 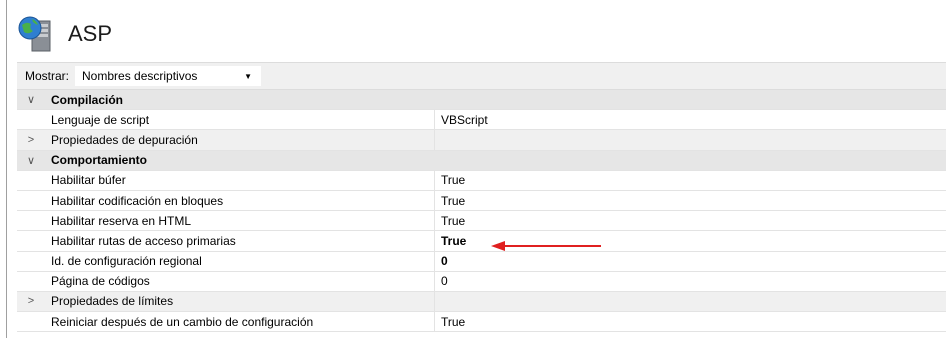 I want to click on dropdown-arrow-icon: ▼, so click(x=248, y=76).